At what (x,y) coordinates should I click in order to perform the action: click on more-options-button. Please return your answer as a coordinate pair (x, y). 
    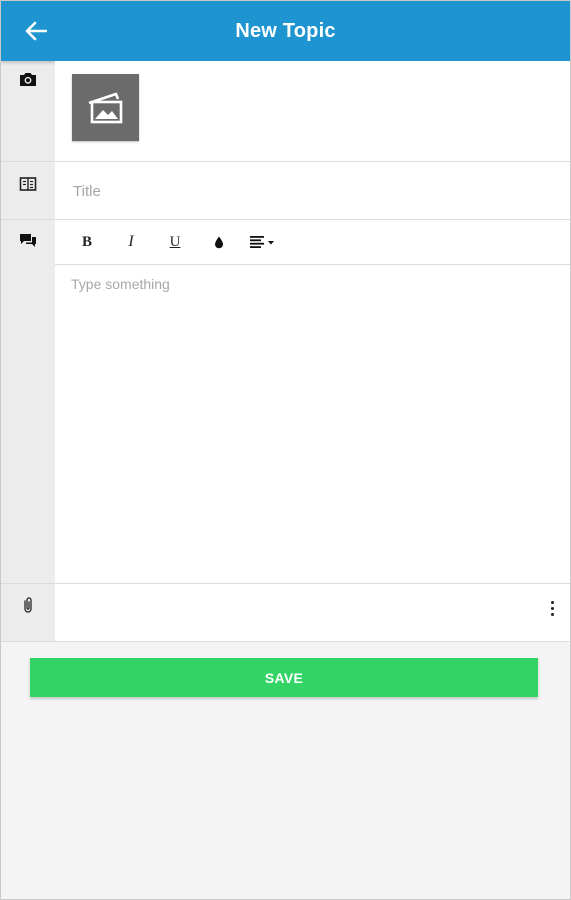
    Looking at the image, I should click on (552, 608).